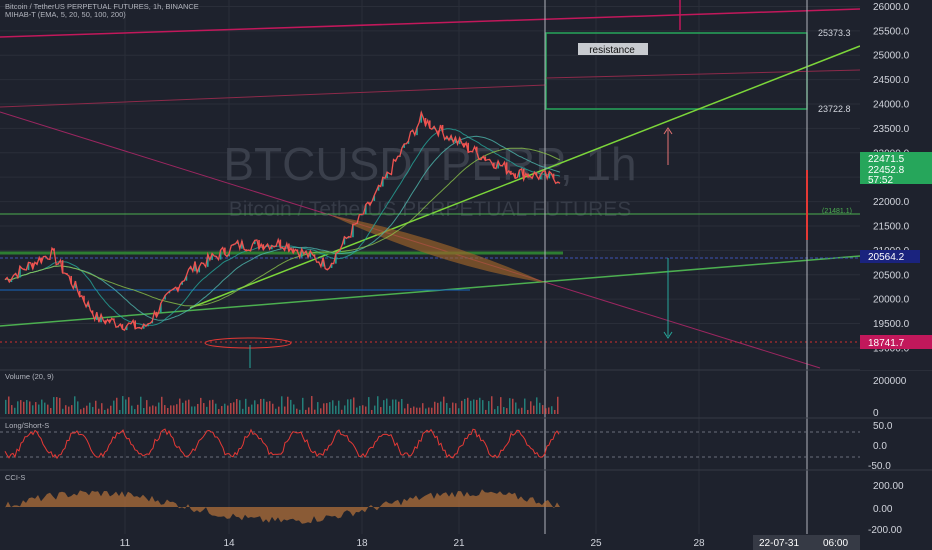 The image size is (932, 550). I want to click on price-tick-label: 21500.0, so click(891, 226).